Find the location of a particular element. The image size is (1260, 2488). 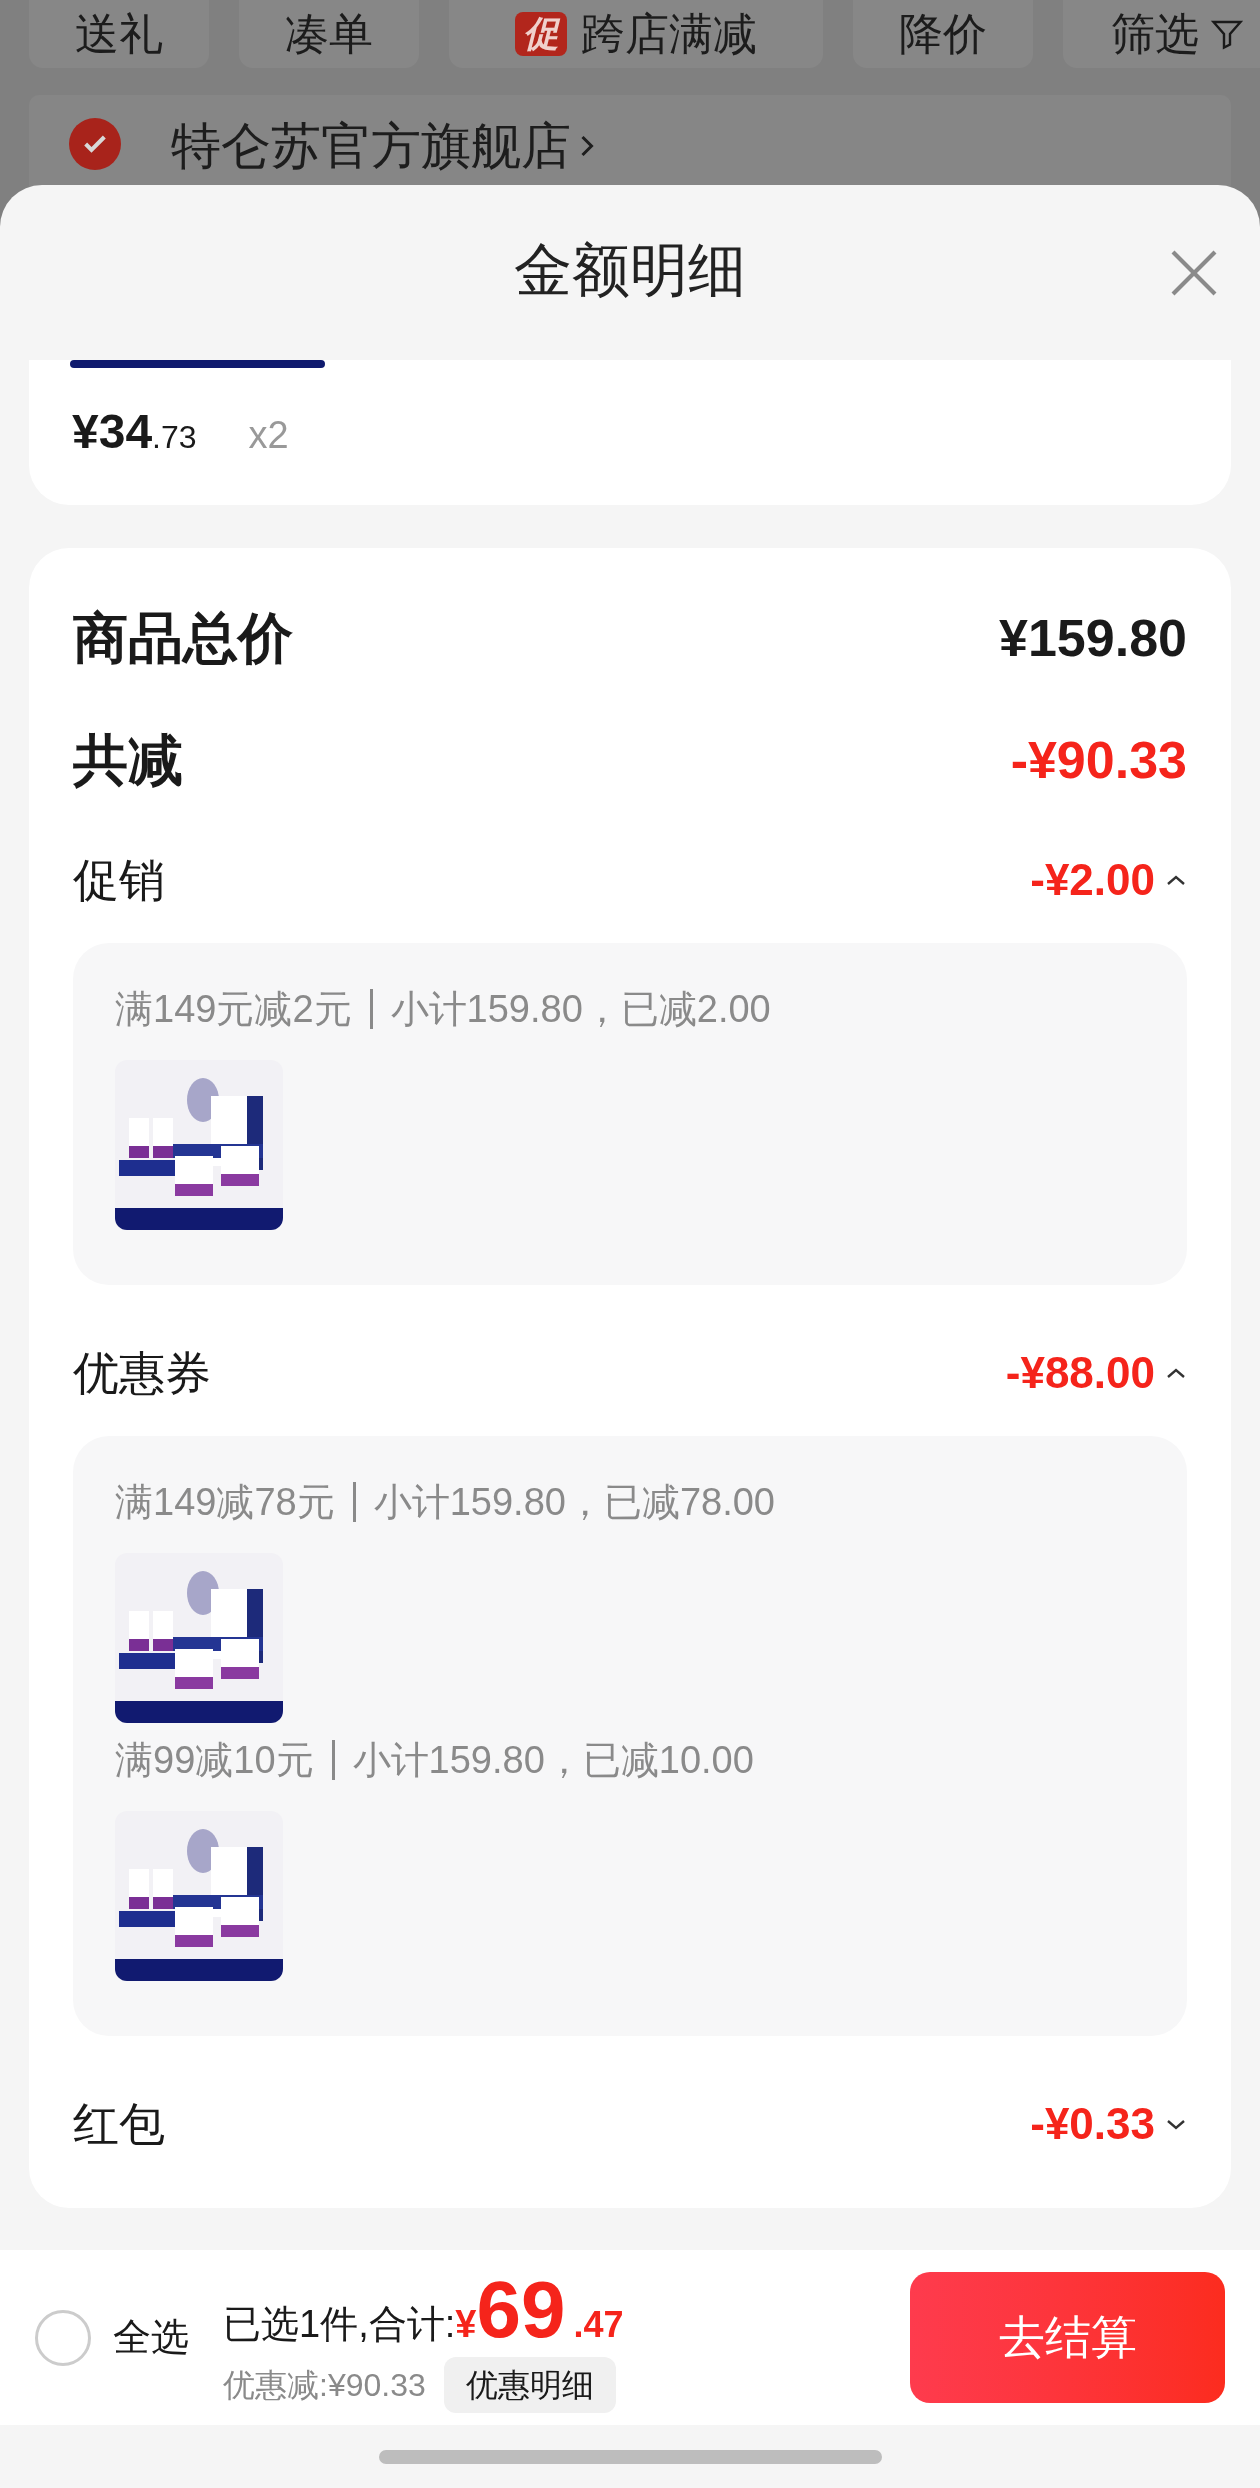

total-amount: ¥159.80 is located at coordinates (1093, 638).